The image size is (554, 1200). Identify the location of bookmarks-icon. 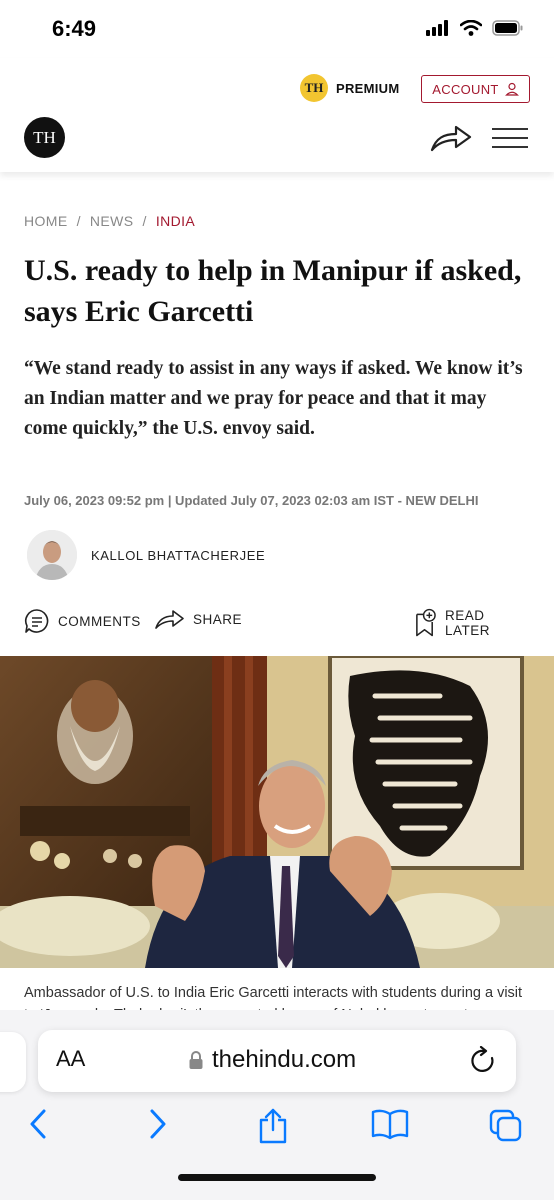
(390, 1124).